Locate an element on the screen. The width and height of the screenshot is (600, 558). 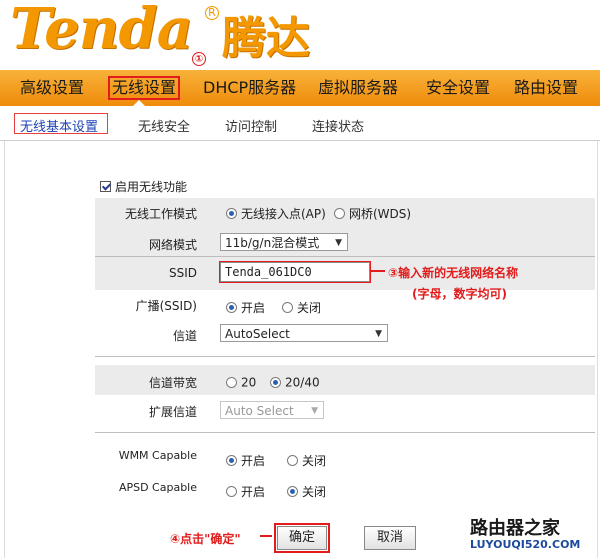
subtab-connection-status: 连接状态 is located at coordinates (338, 125).